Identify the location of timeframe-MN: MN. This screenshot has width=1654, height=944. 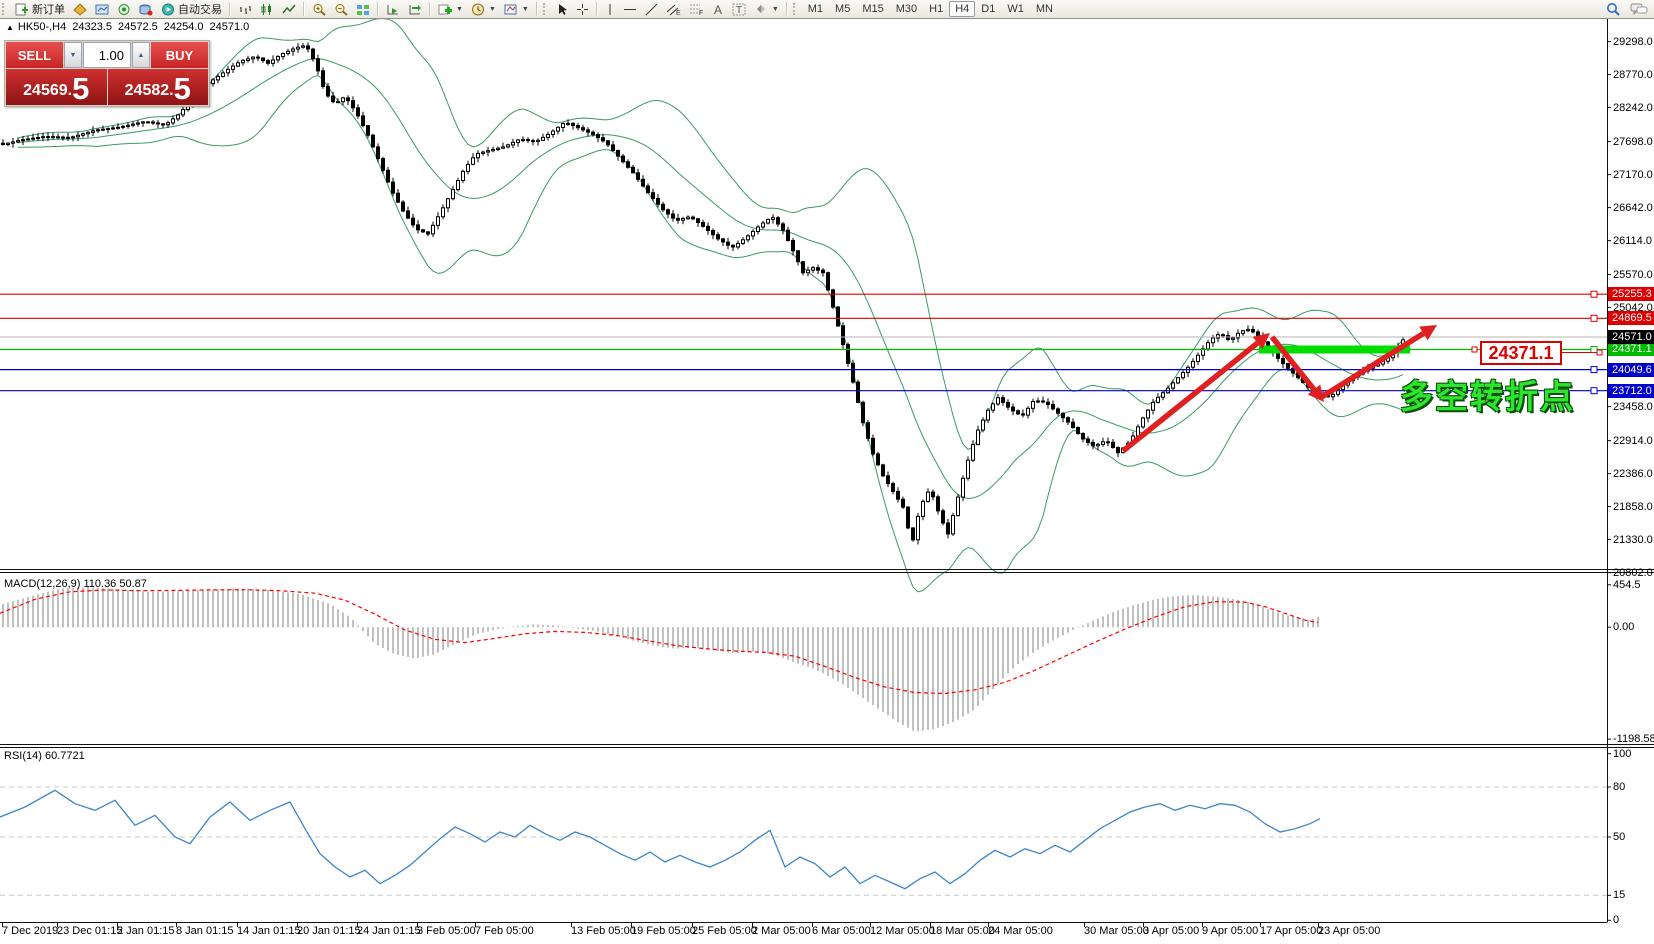
(1044, 9).